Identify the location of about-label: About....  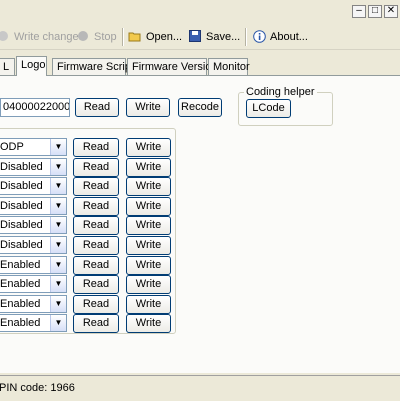
(289, 37).